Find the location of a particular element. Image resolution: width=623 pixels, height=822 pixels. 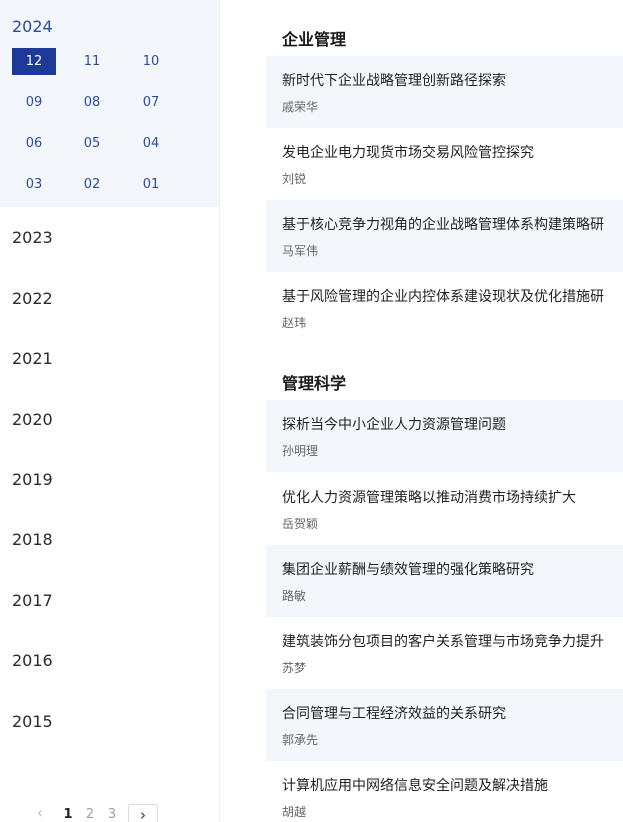

article-title: 优化人力资源管理策略以推动消费市场持续扩大 is located at coordinates (429, 497).